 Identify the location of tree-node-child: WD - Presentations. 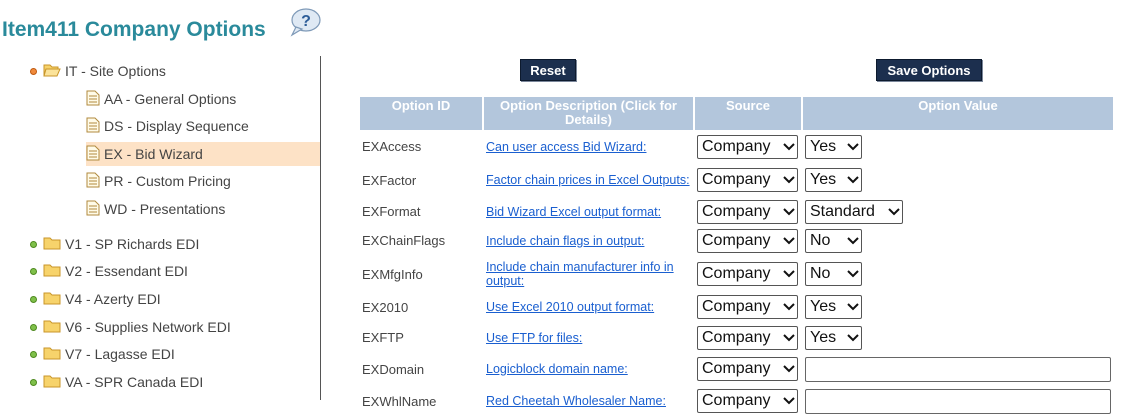
(155, 209).